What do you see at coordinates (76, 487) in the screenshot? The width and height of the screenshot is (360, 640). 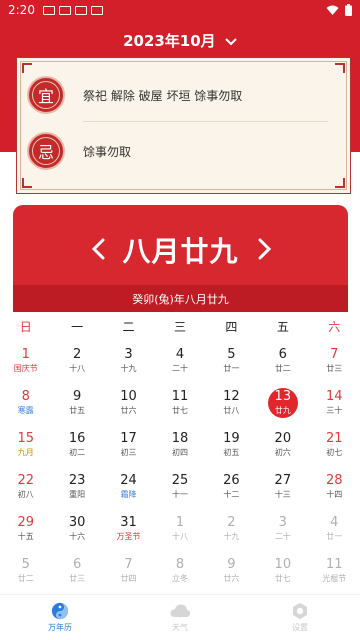 I see `day-cell: 23 重阳` at bounding box center [76, 487].